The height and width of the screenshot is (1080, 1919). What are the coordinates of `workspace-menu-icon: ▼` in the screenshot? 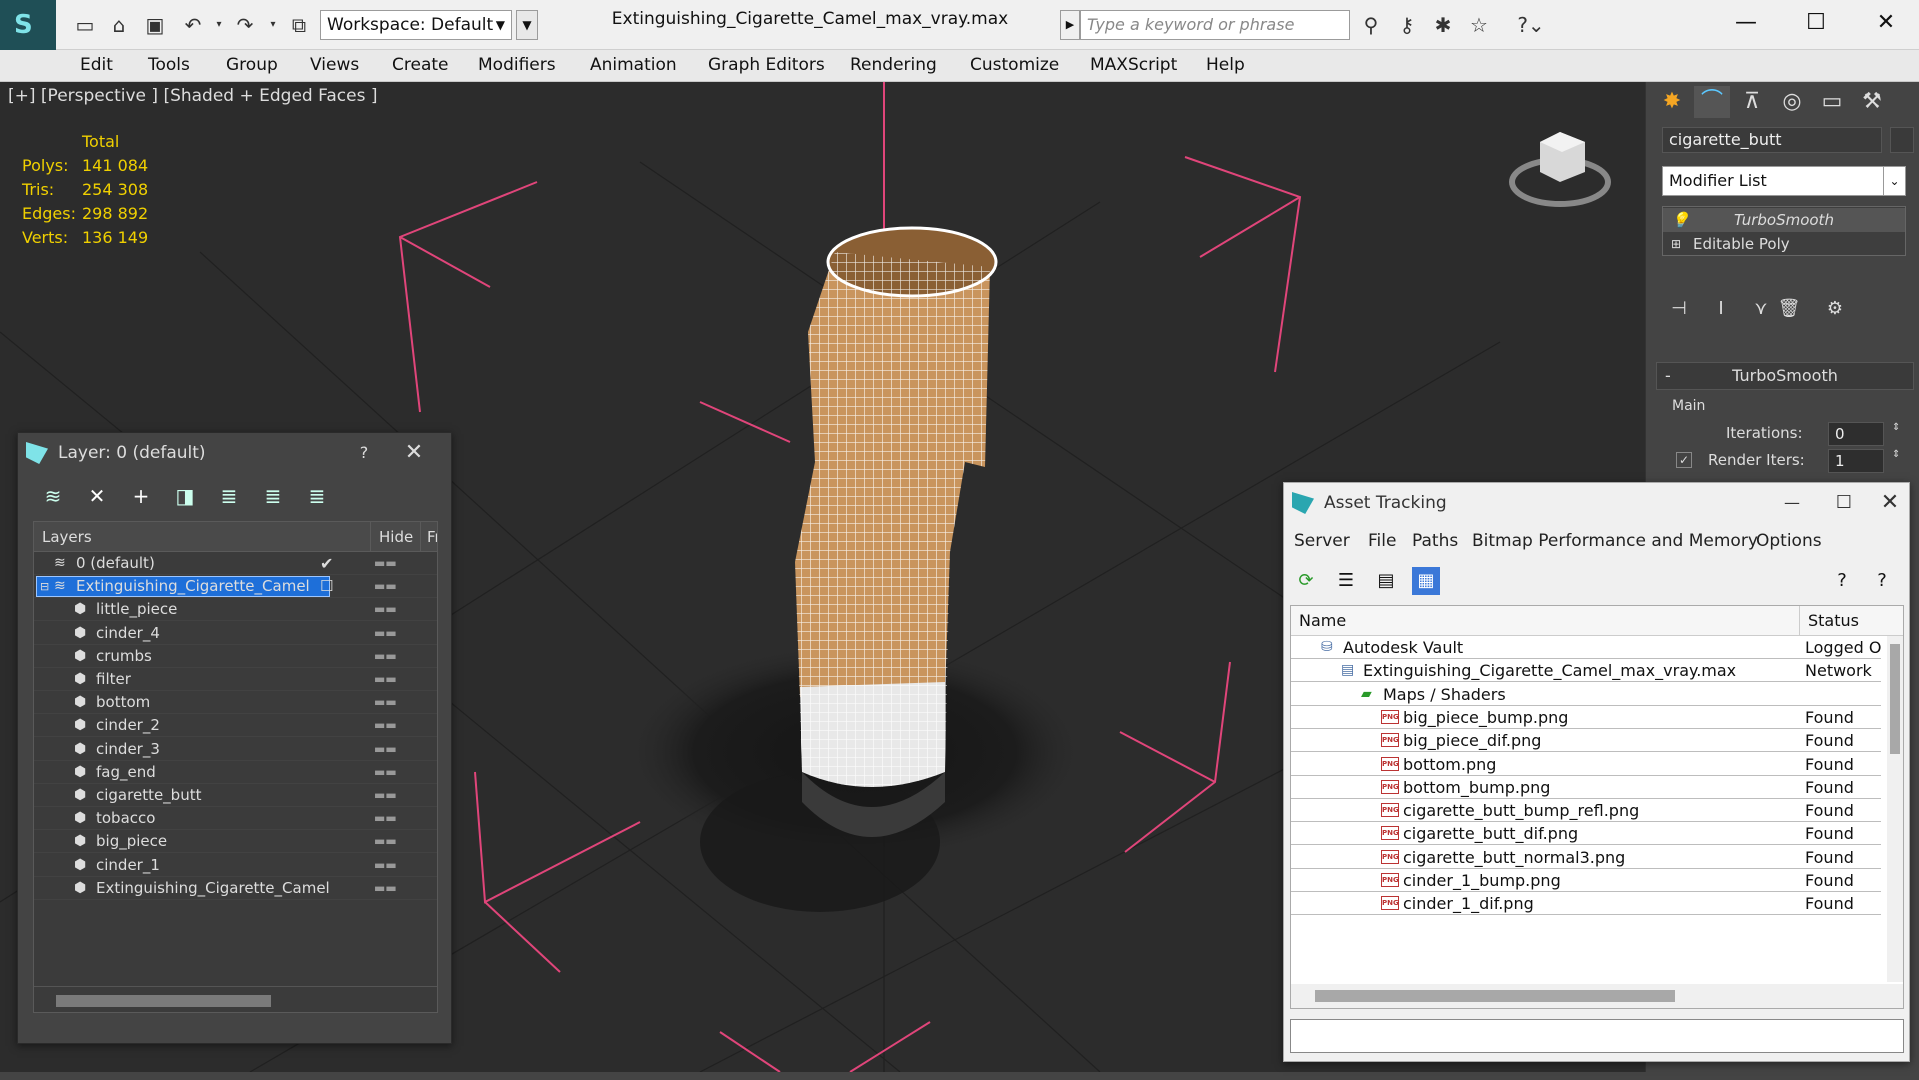 It's located at (527, 25).